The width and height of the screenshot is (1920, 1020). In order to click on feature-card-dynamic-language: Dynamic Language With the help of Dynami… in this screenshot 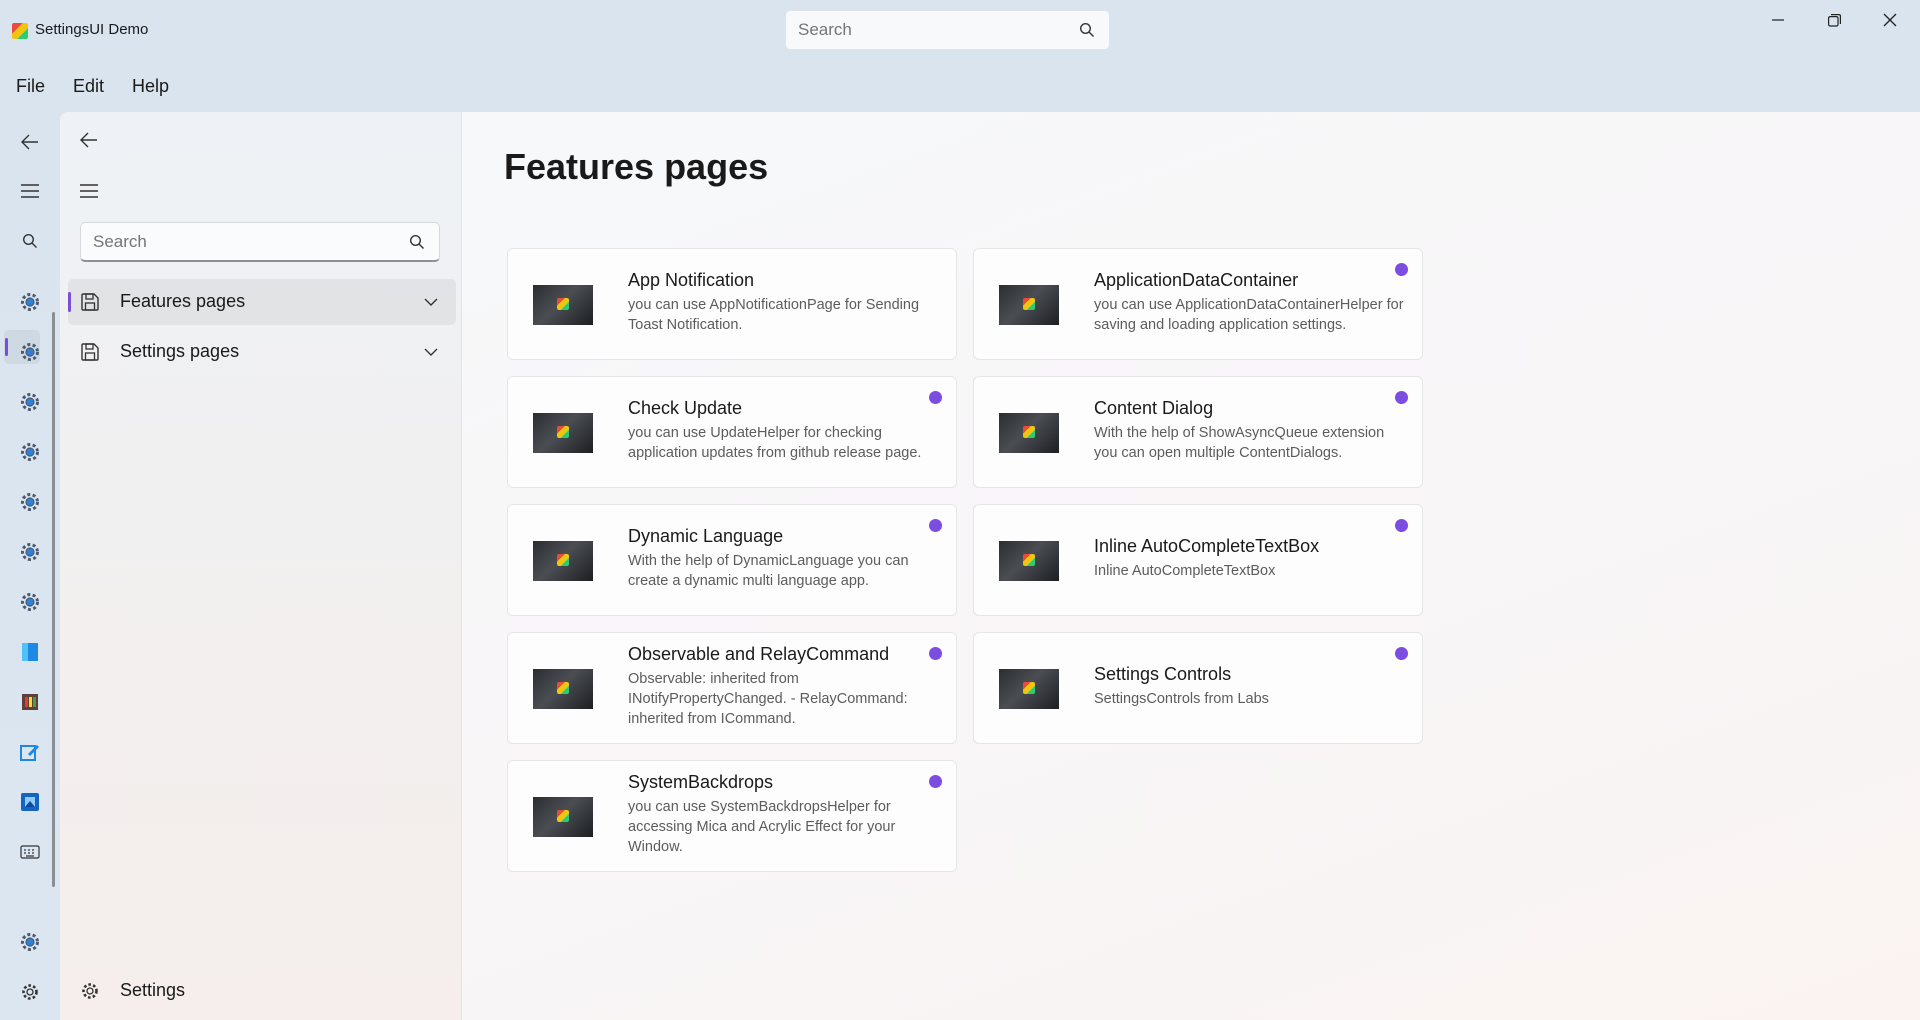, I will do `click(732, 560)`.